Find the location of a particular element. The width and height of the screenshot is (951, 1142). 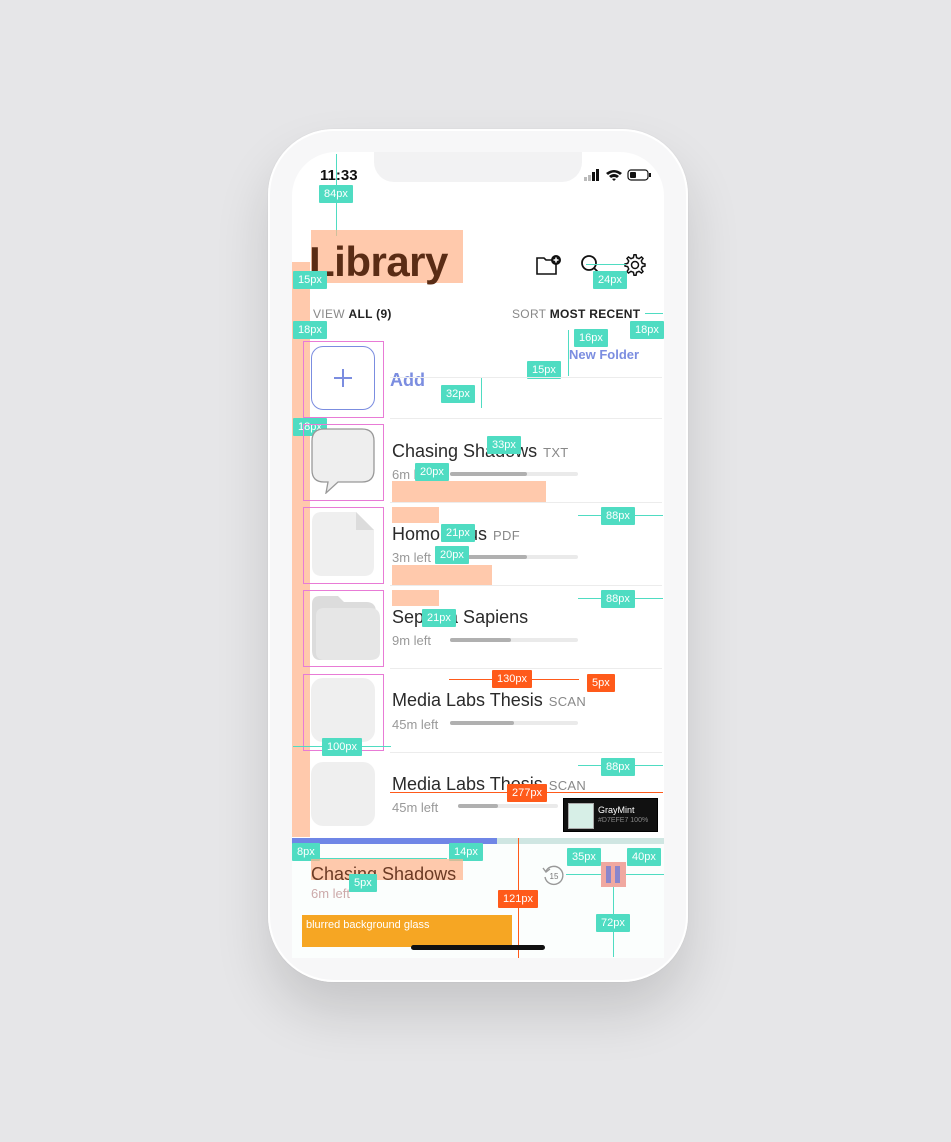

page-title: Library is located at coordinates (378, 261).